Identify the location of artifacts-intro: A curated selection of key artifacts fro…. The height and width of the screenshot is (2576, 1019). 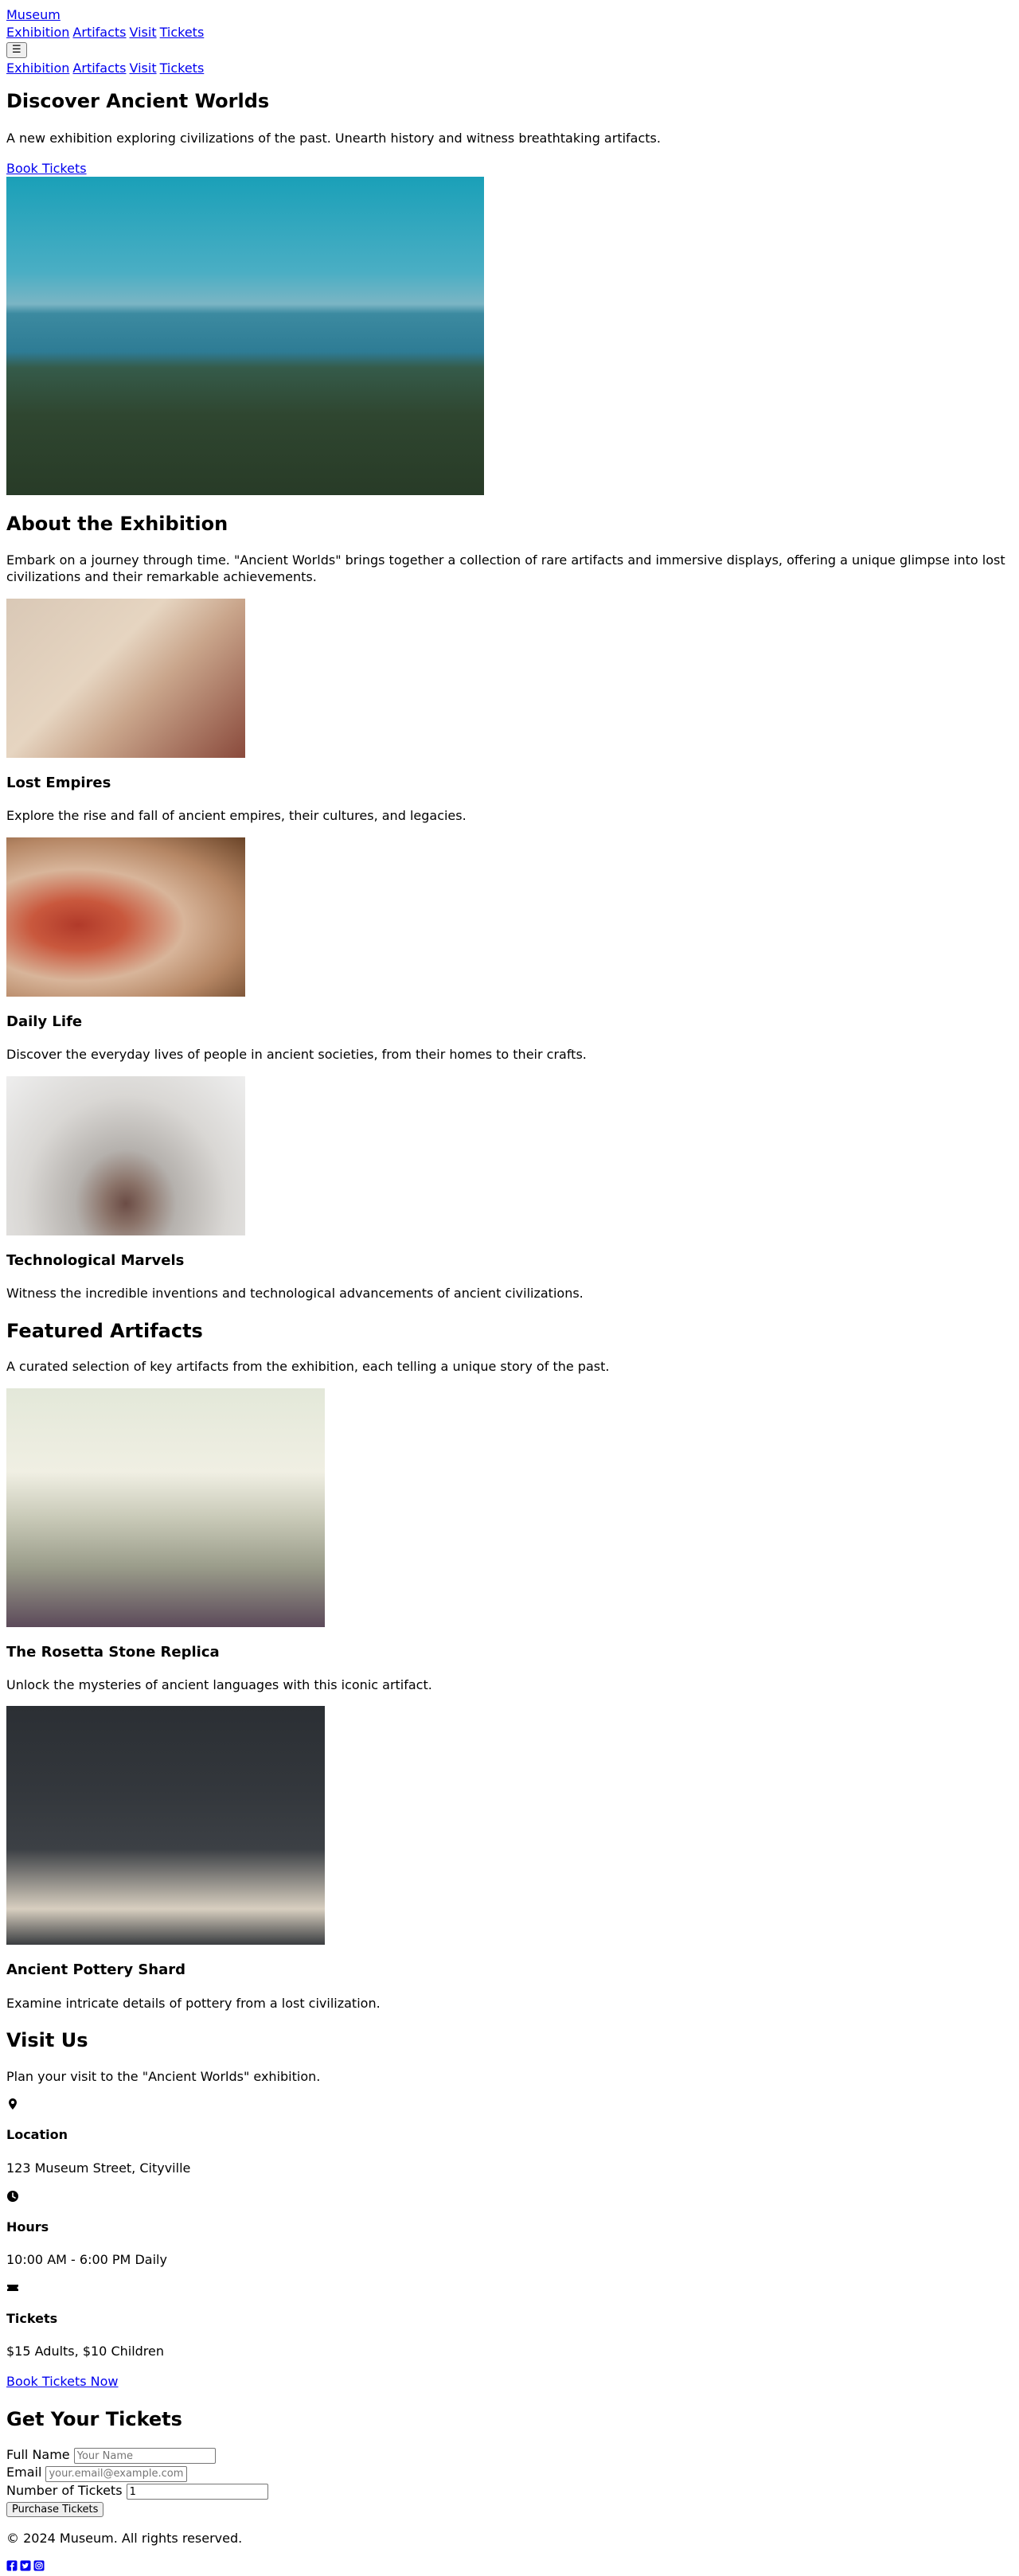
(308, 1366).